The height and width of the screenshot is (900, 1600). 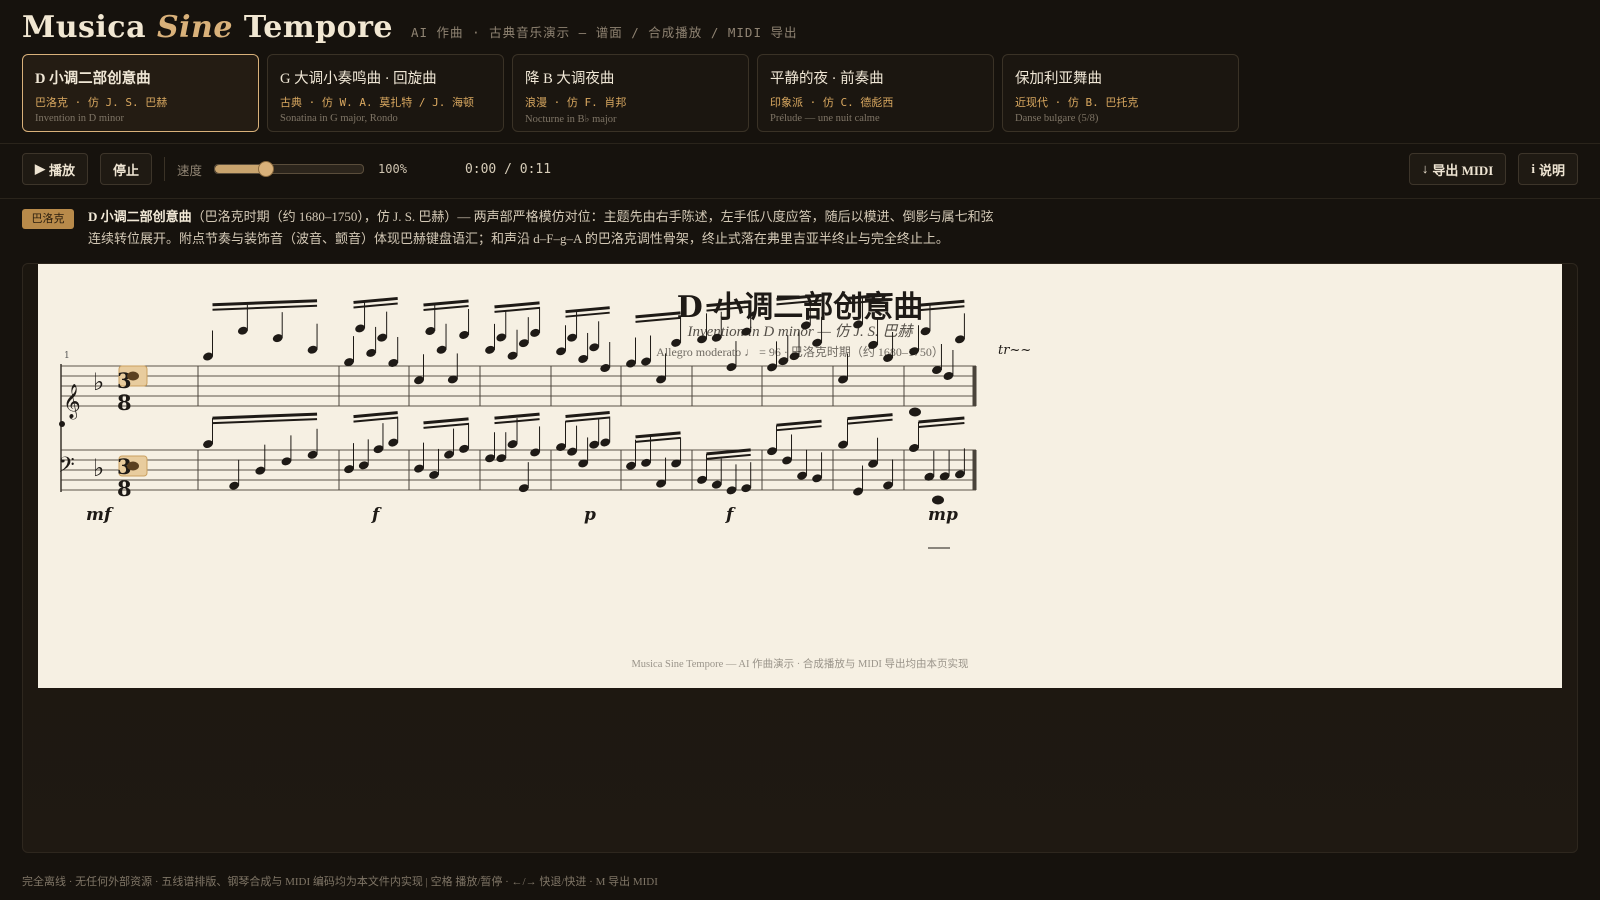 What do you see at coordinates (1463, 170) in the screenshot?
I see `export-midi-label: 导出 MIDI` at bounding box center [1463, 170].